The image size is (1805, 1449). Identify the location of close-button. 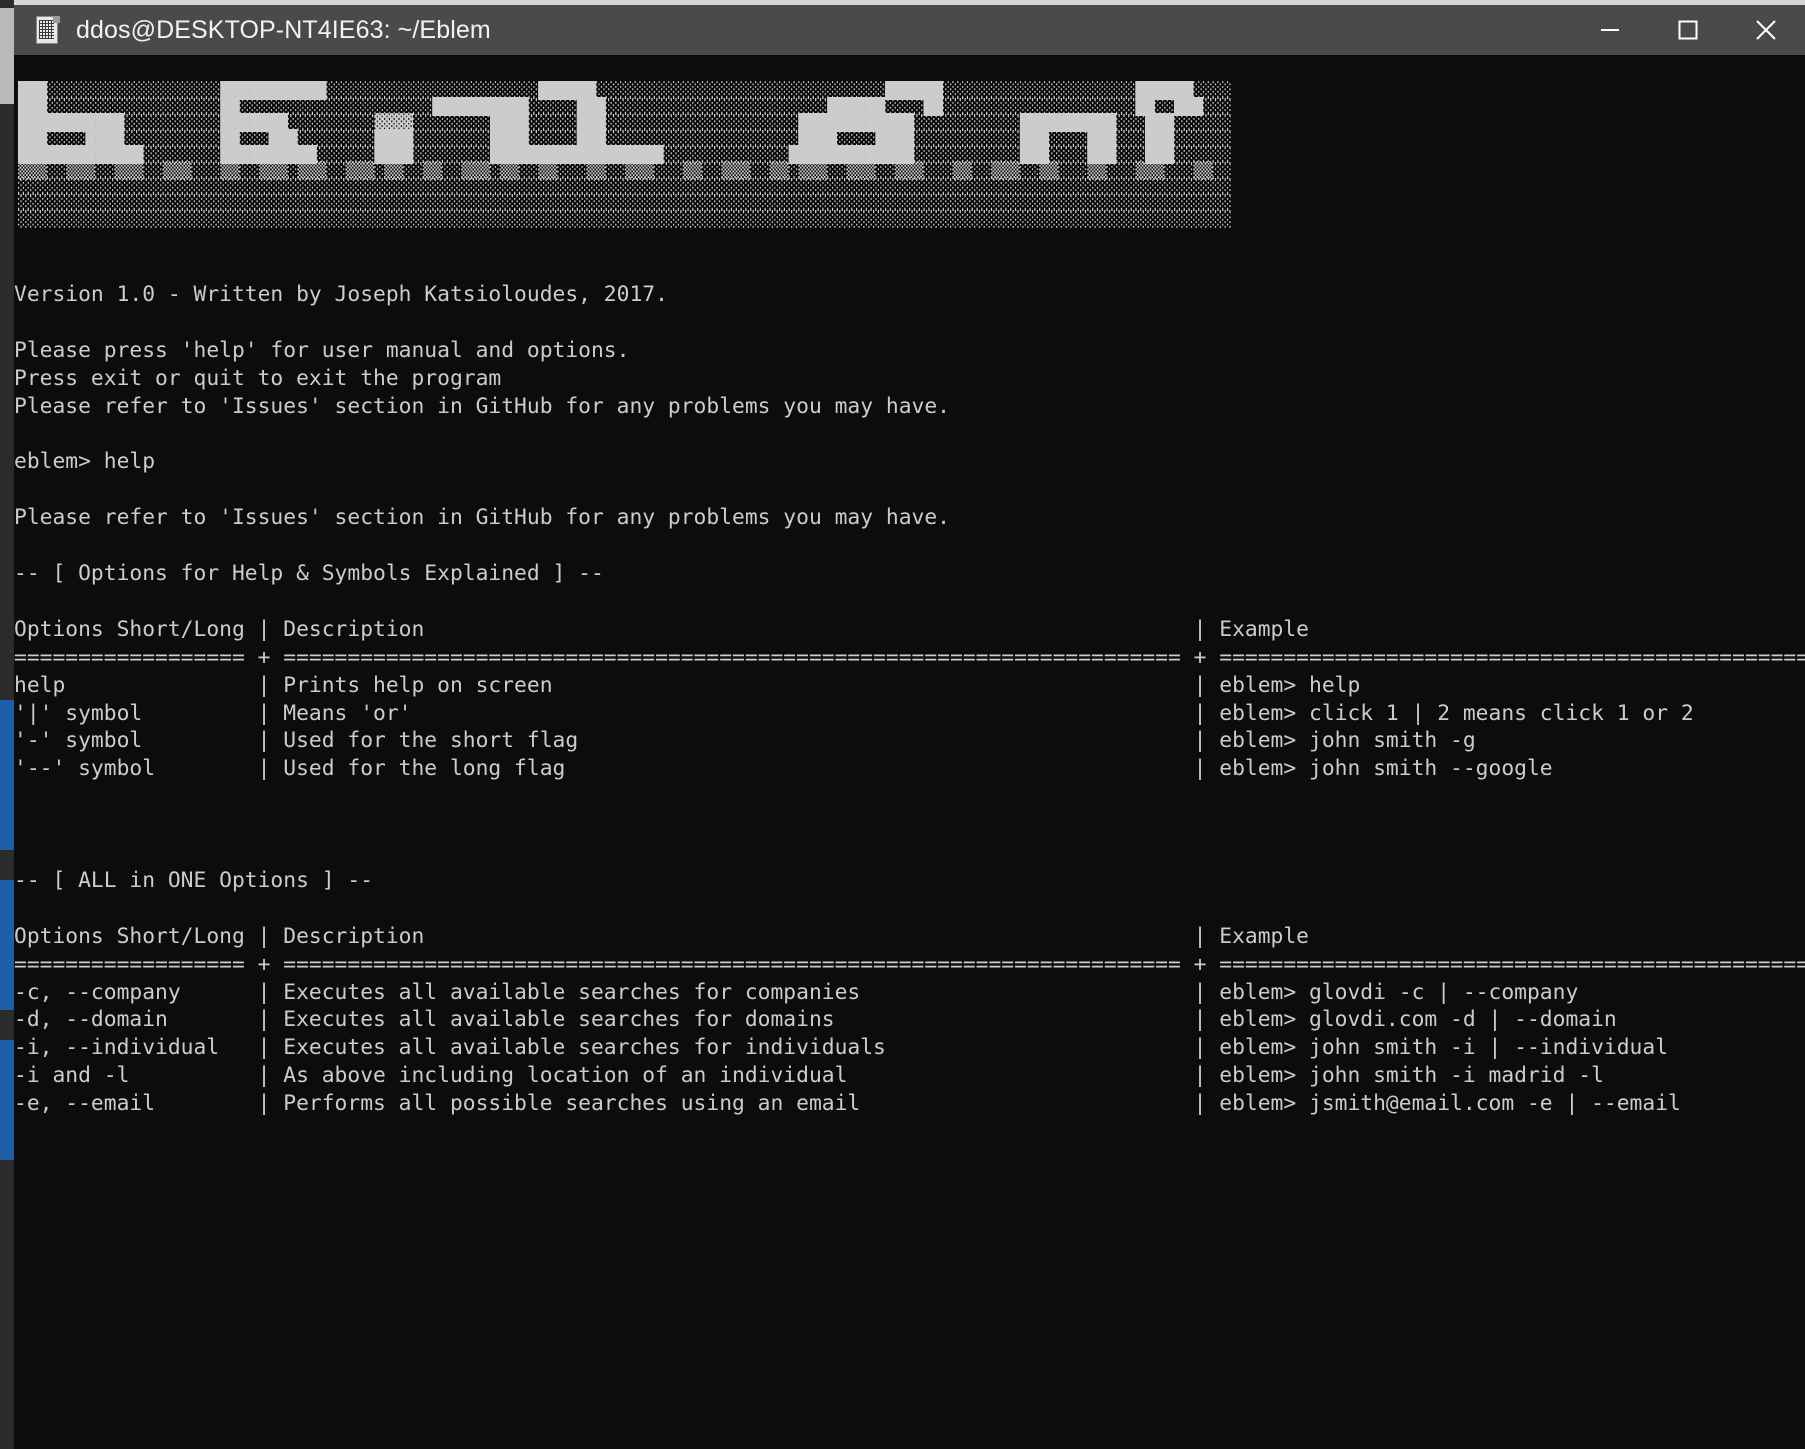
(1766, 30).